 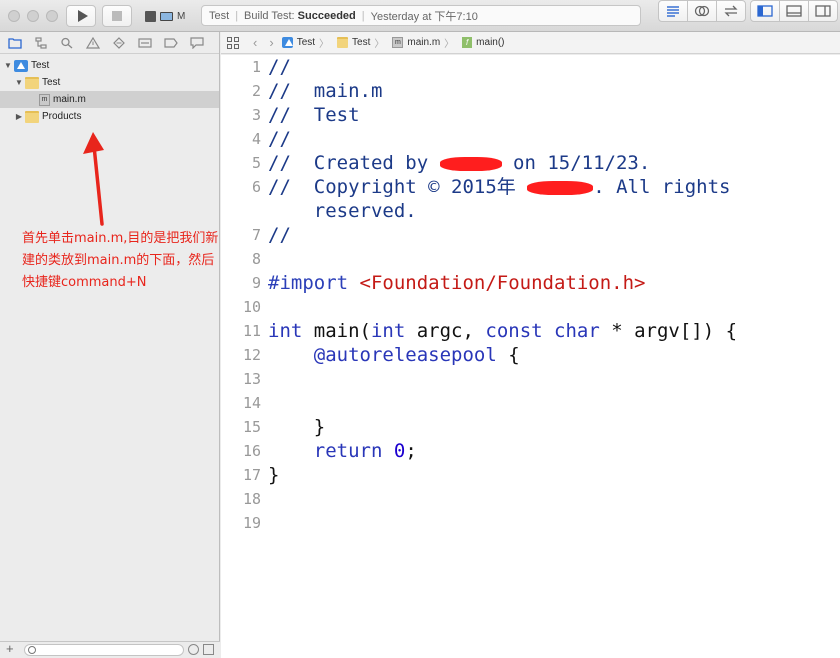 What do you see at coordinates (81, 16) in the screenshot?
I see `run-button` at bounding box center [81, 16].